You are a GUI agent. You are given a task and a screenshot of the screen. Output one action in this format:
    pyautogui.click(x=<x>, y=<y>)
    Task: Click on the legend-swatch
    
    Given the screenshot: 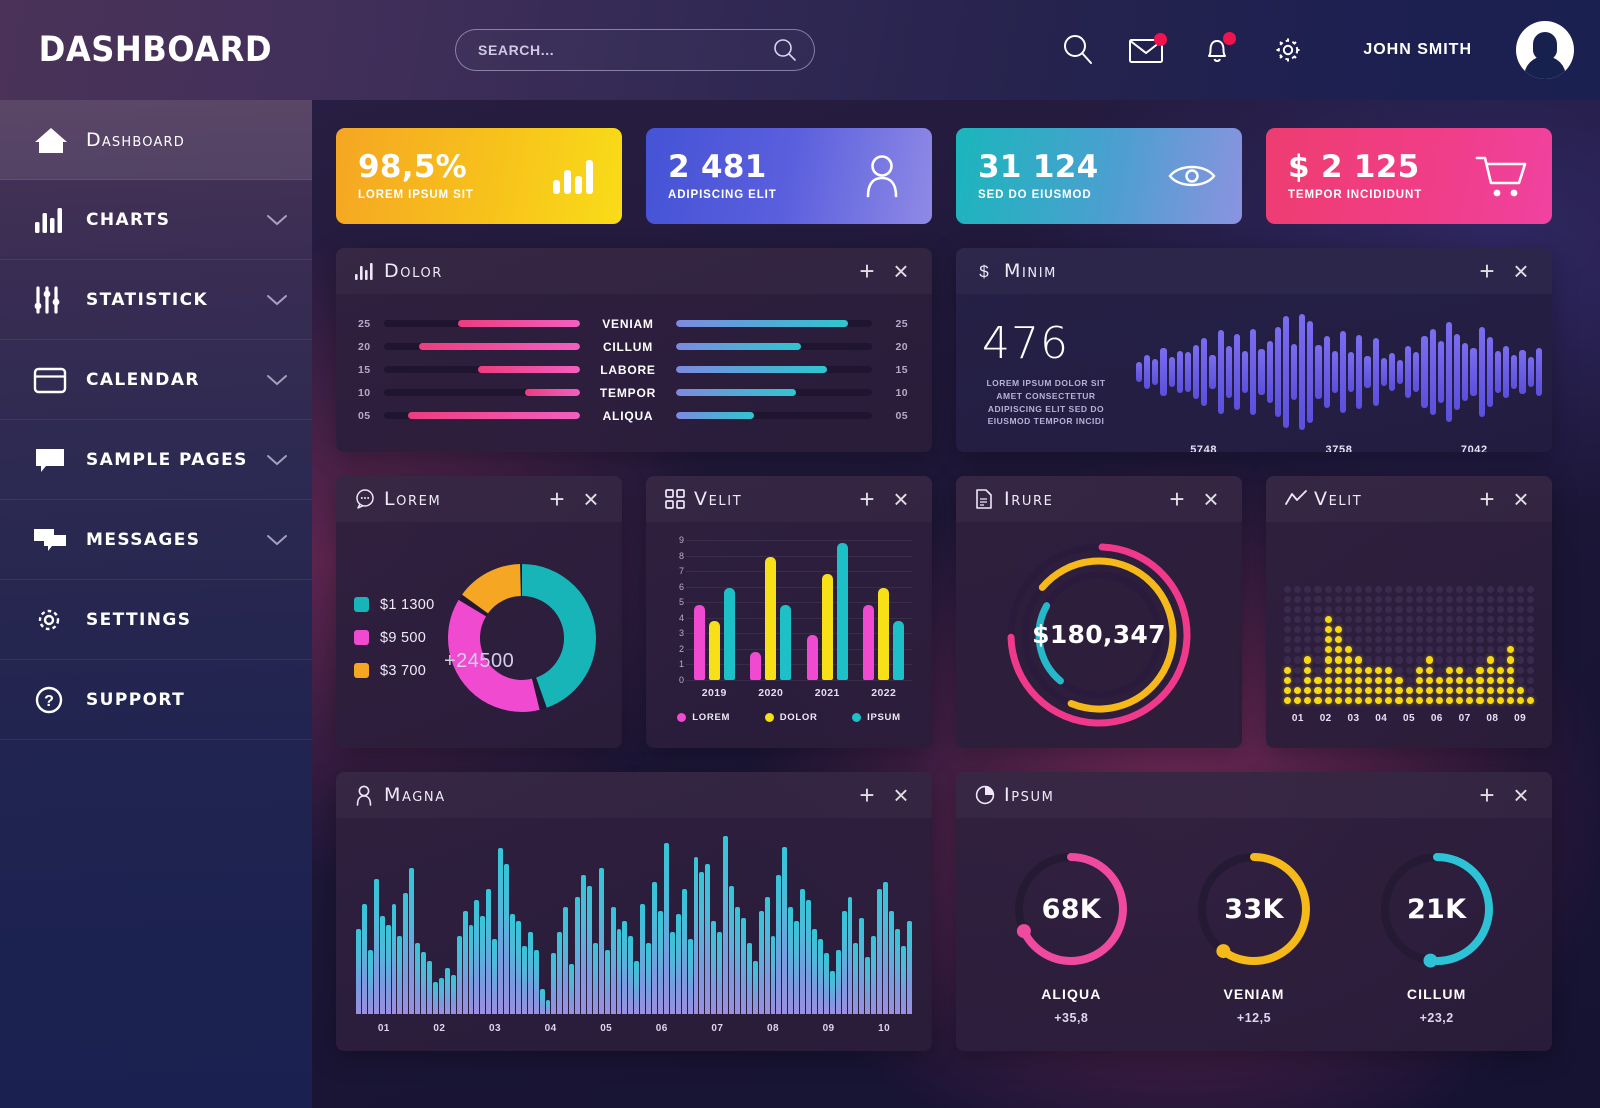 What is the action you would take?
    pyautogui.click(x=857, y=717)
    